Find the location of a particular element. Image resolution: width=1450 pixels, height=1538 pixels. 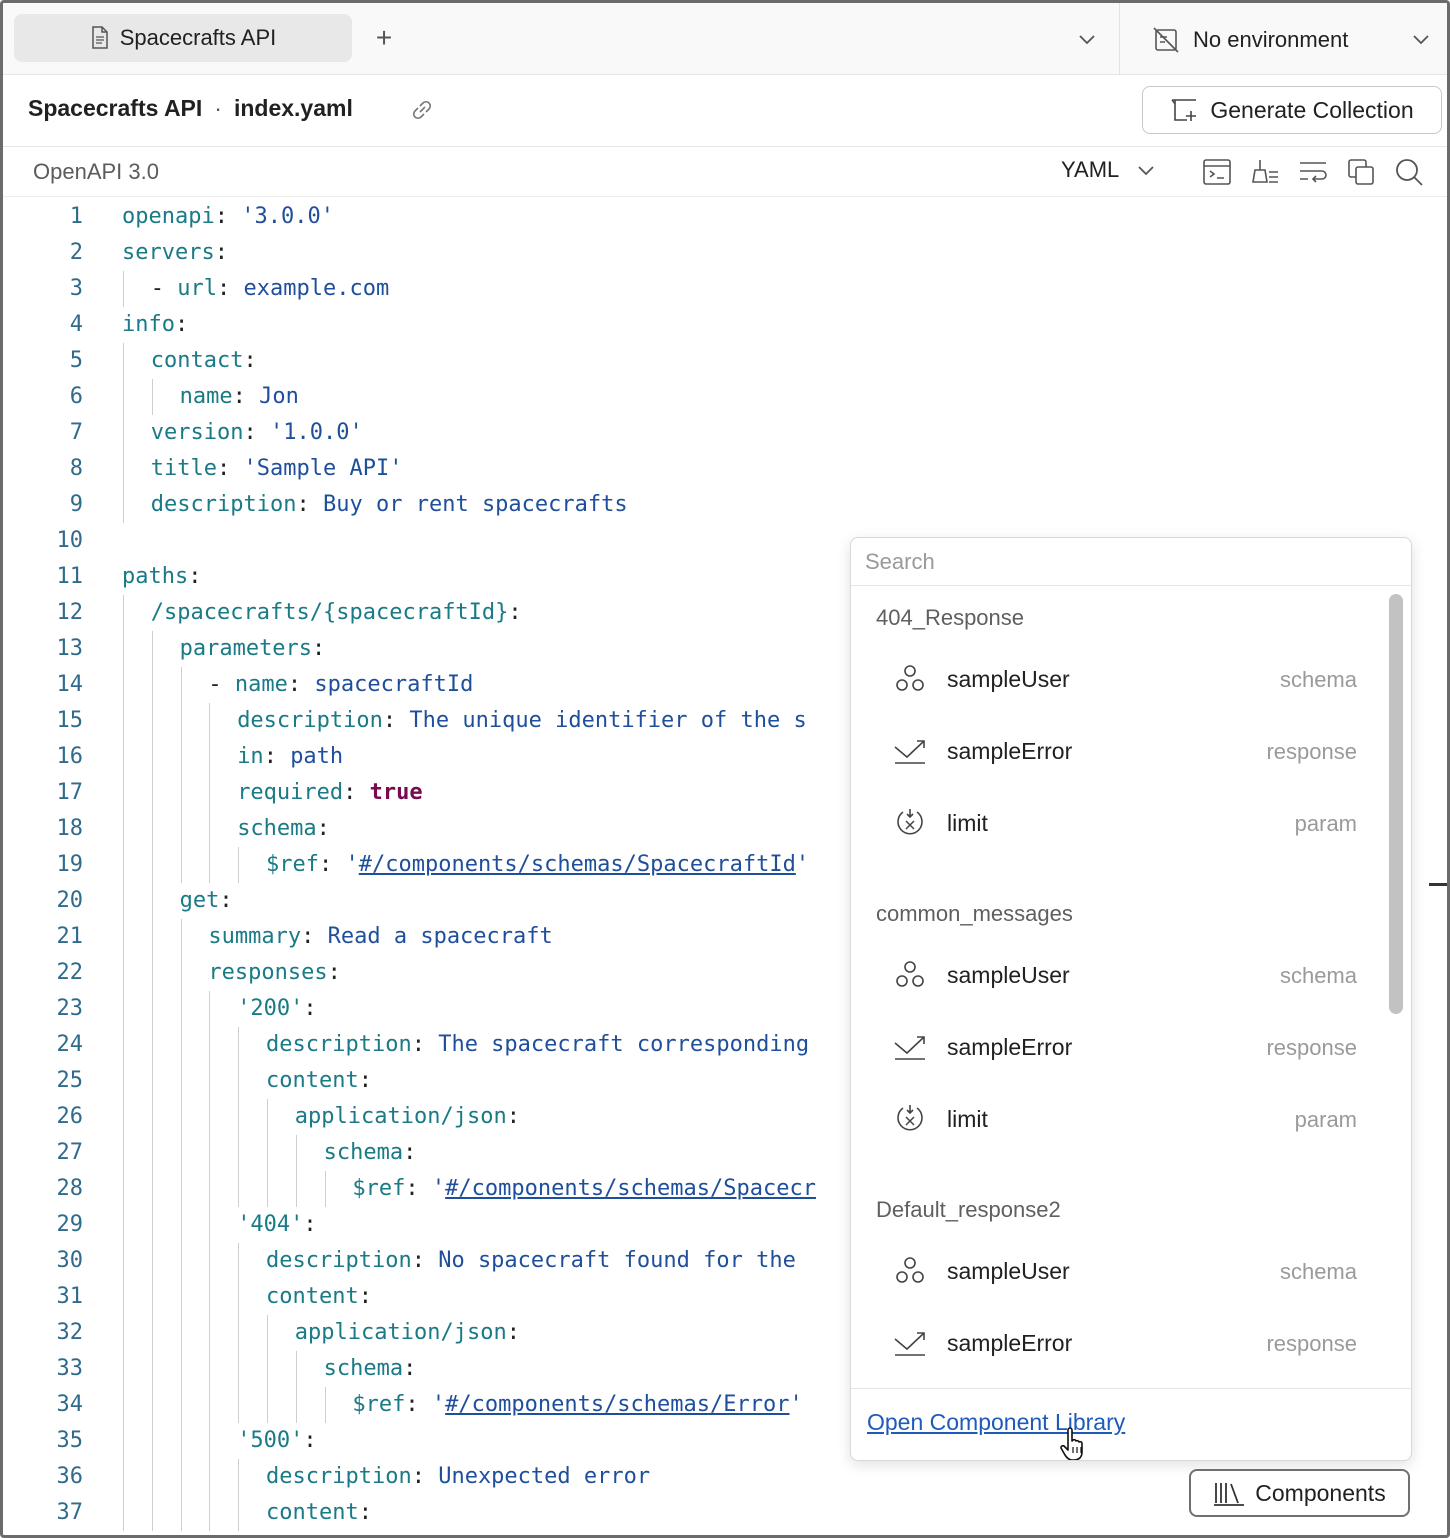

search-icon is located at coordinates (1409, 172).